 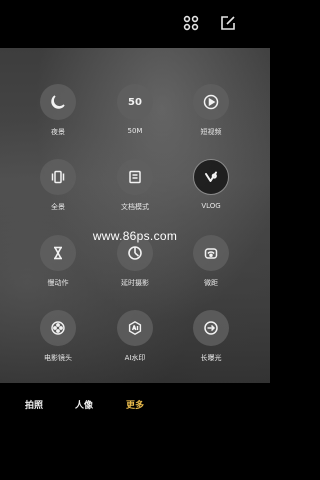 What do you see at coordinates (135, 328) in the screenshot?
I see `ai-watermark-icon` at bounding box center [135, 328].